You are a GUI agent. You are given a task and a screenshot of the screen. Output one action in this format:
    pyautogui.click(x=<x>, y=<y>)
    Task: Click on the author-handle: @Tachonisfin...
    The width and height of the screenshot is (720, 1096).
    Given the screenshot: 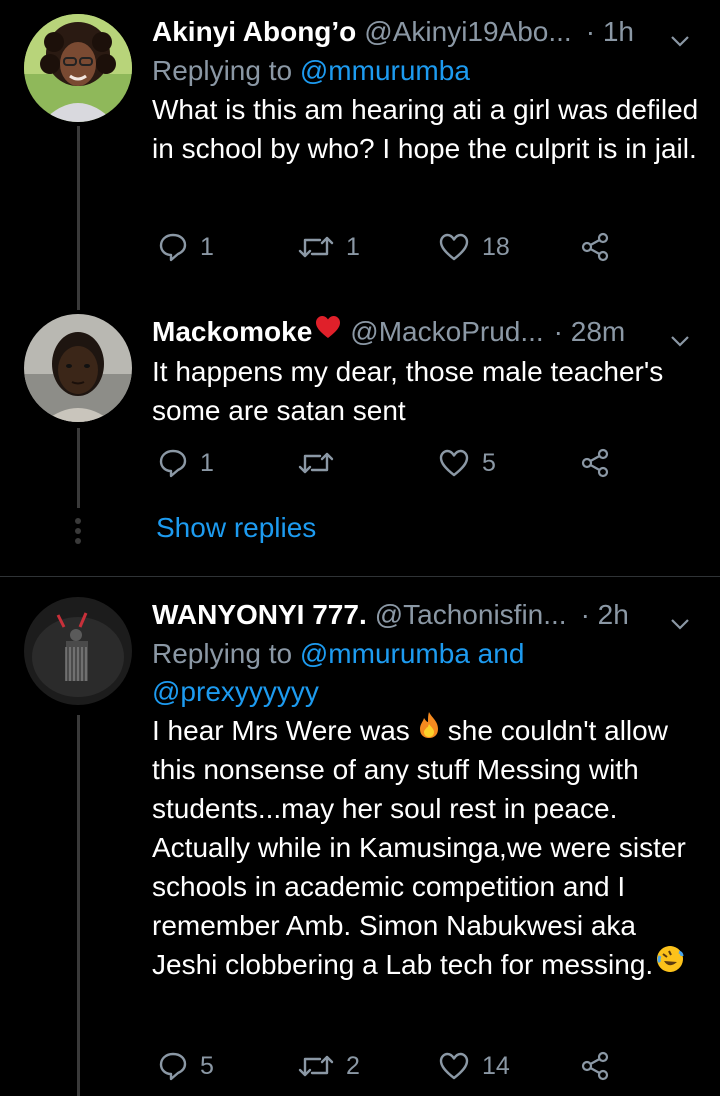 What is the action you would take?
    pyautogui.click(x=471, y=615)
    